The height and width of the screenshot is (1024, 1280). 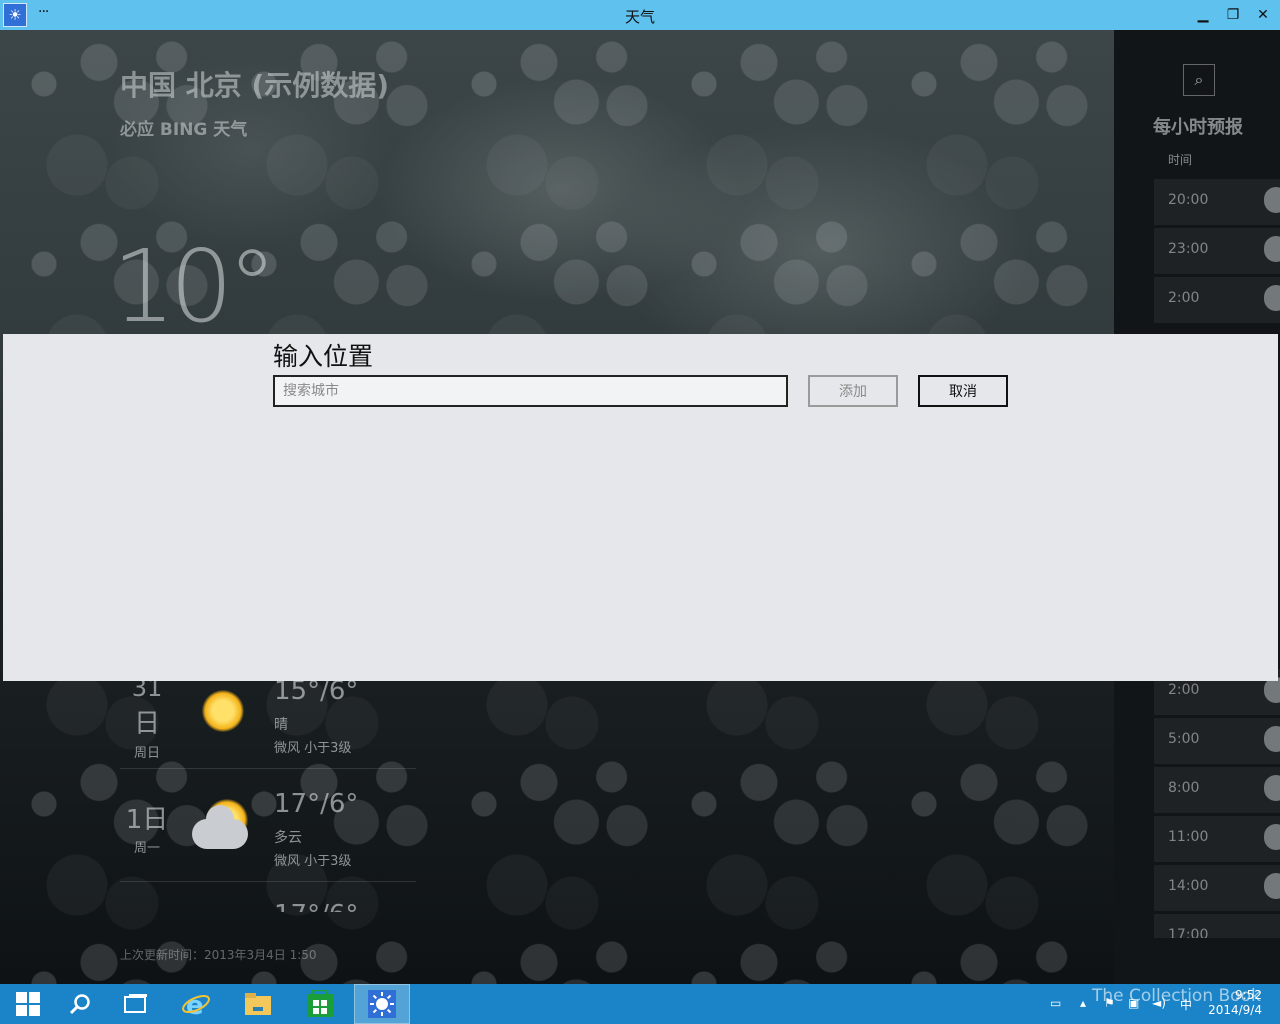 I want to click on hourly-time: 8:00, so click(x=1184, y=788).